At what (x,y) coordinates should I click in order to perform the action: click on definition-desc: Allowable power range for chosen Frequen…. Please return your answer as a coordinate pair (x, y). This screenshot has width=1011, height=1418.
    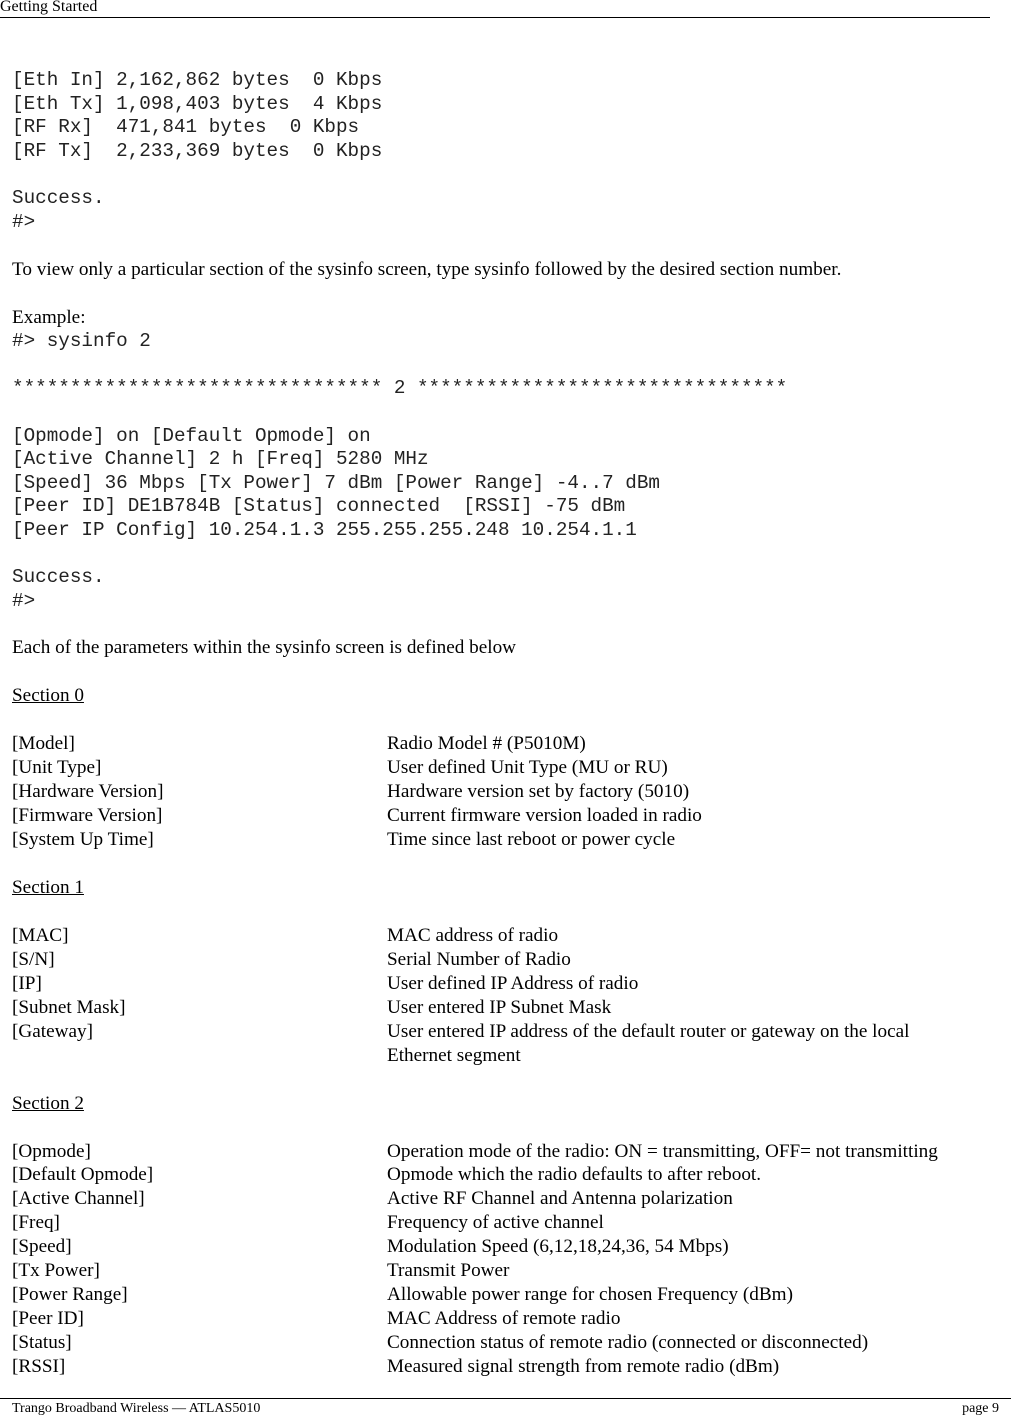
    Looking at the image, I should click on (590, 1294).